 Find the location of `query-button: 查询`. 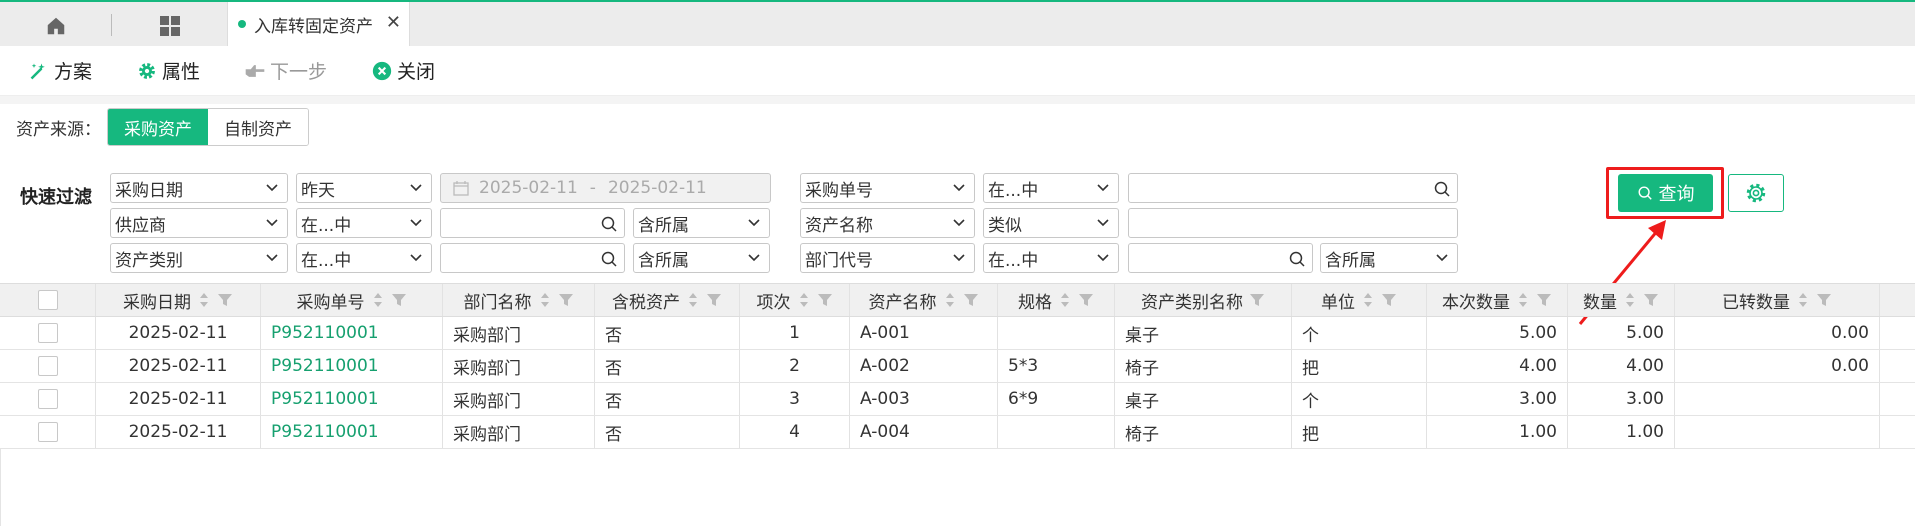

query-button: 查询 is located at coordinates (1665, 193).